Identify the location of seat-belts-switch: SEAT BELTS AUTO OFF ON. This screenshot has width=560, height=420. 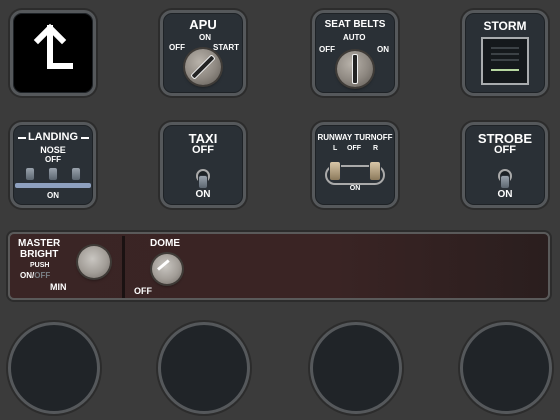
(355, 53).